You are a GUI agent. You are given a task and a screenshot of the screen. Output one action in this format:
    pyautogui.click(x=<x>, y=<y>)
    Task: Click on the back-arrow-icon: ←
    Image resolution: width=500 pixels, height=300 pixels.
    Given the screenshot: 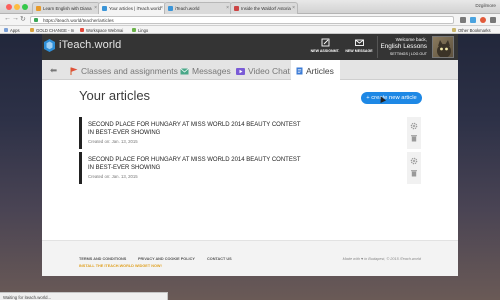 What is the action you would take?
    pyautogui.click(x=7, y=18)
    